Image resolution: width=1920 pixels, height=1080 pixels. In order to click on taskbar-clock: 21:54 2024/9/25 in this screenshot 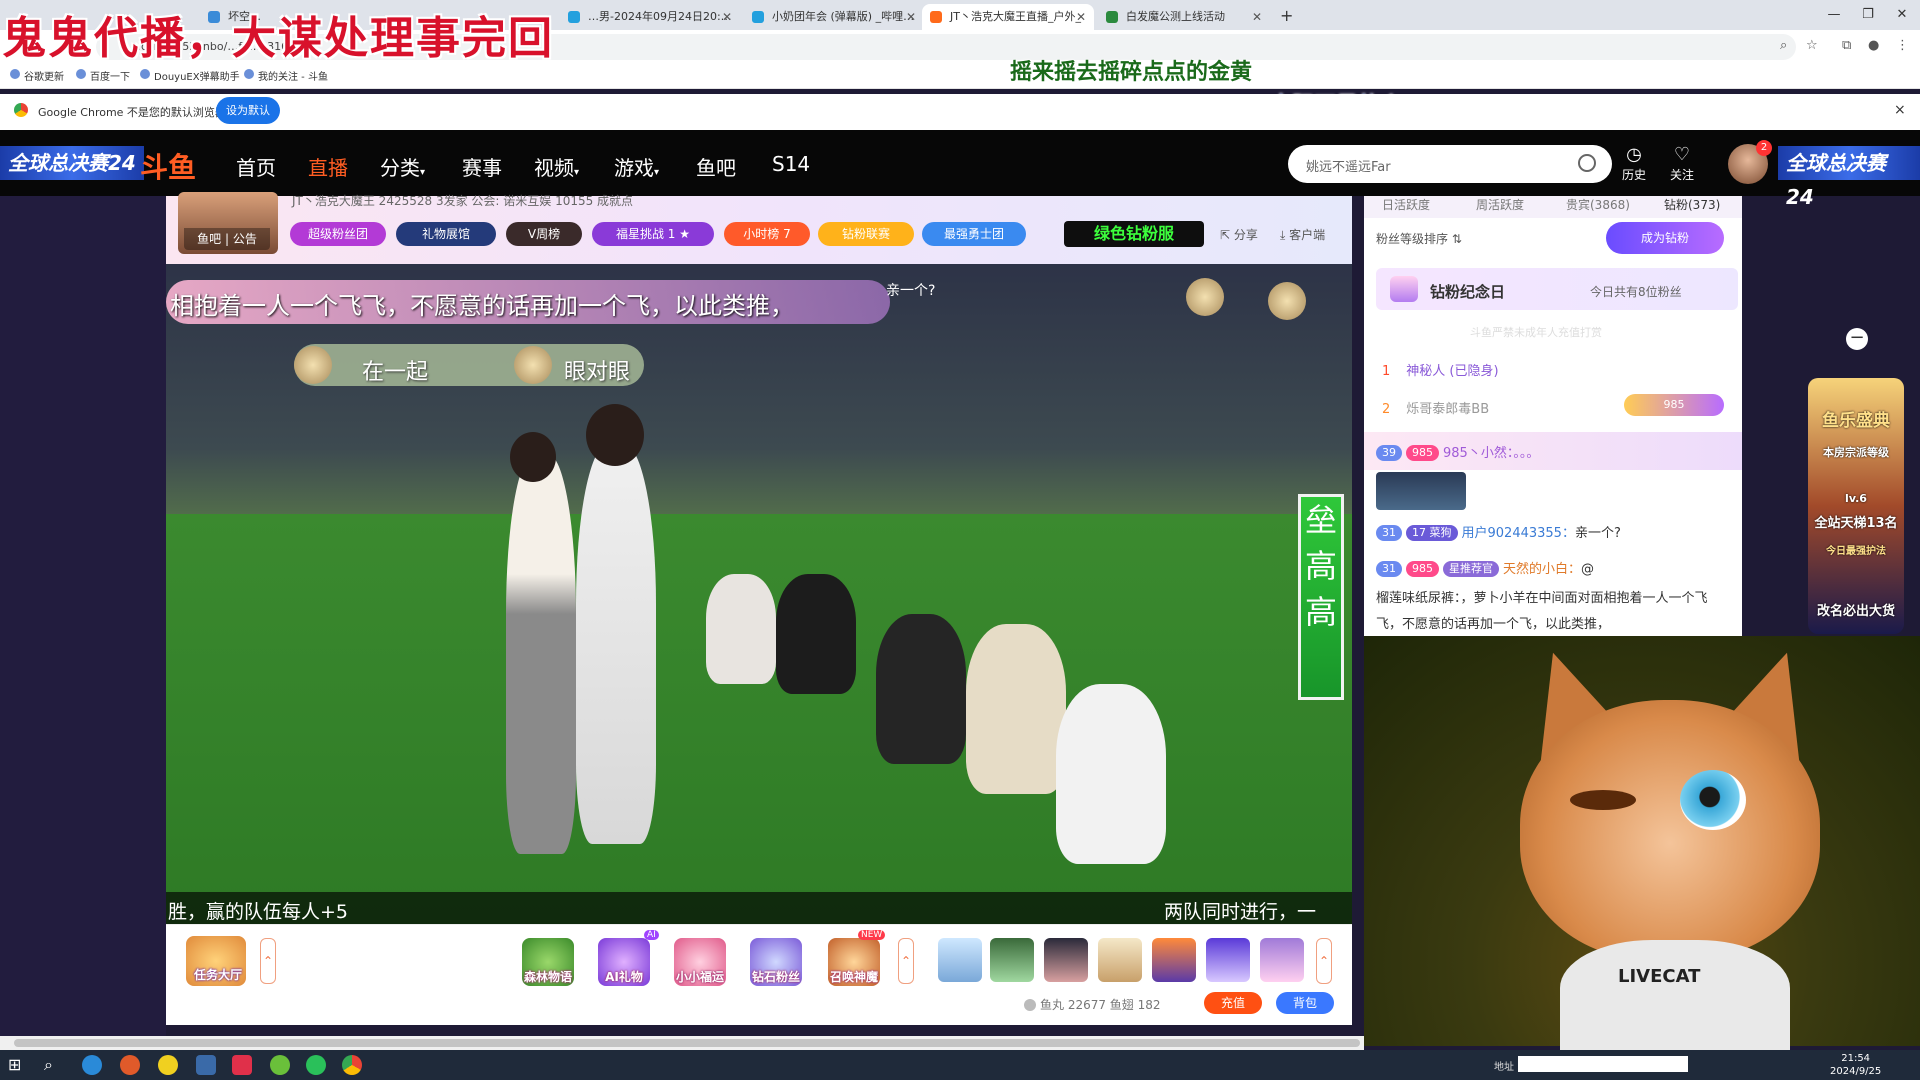, I will do `click(1855, 1065)`.